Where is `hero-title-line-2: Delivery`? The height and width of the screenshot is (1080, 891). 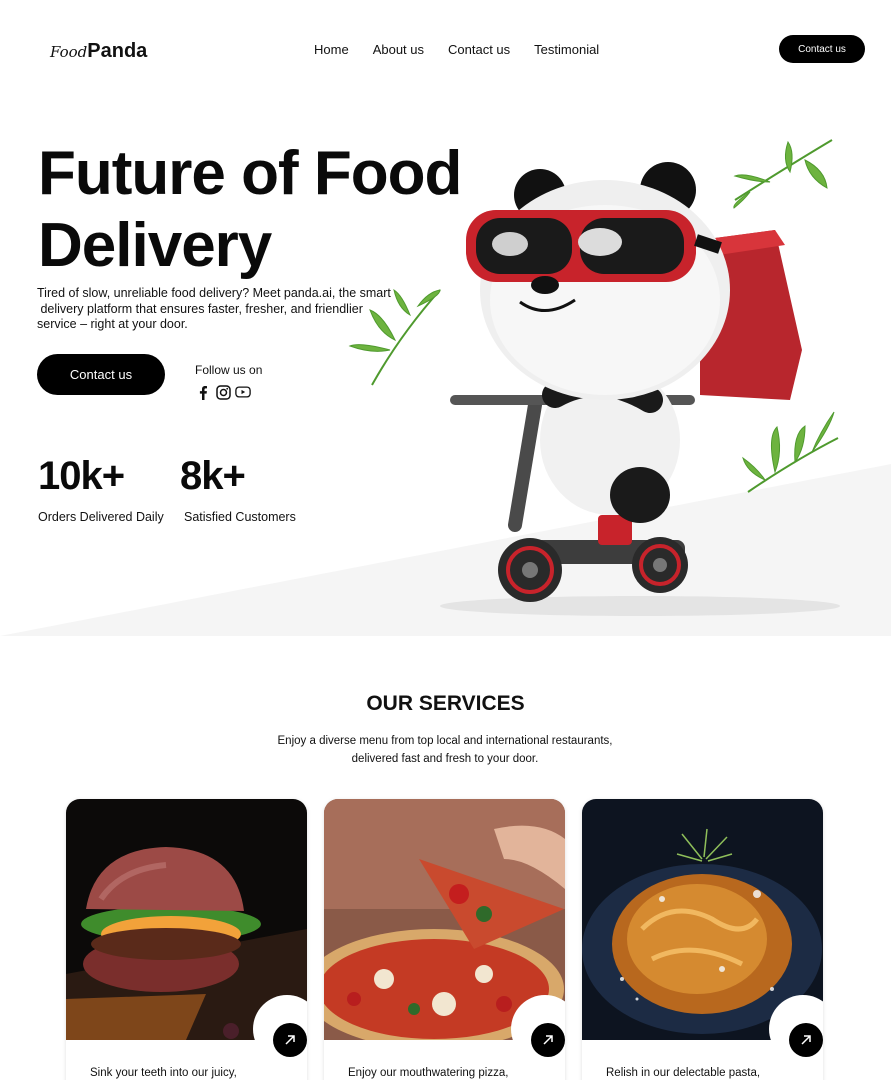 hero-title-line-2: Delivery is located at coordinates (155, 245).